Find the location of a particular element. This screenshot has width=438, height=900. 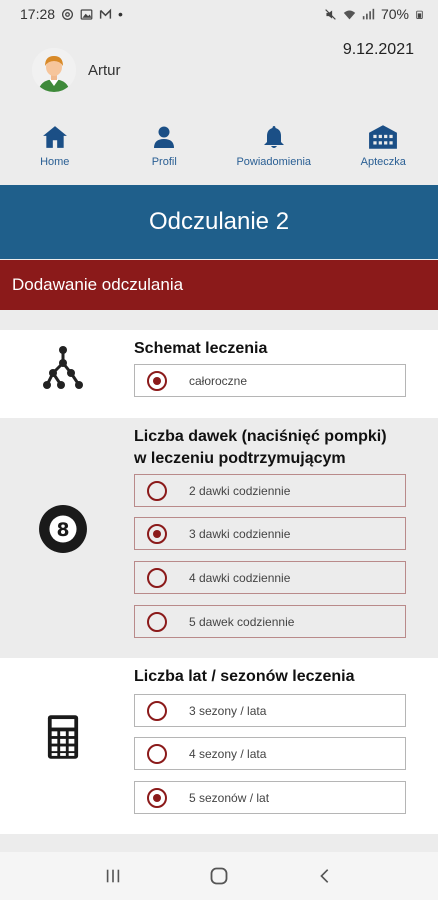

nav-home-label: Home is located at coordinates (55, 162).